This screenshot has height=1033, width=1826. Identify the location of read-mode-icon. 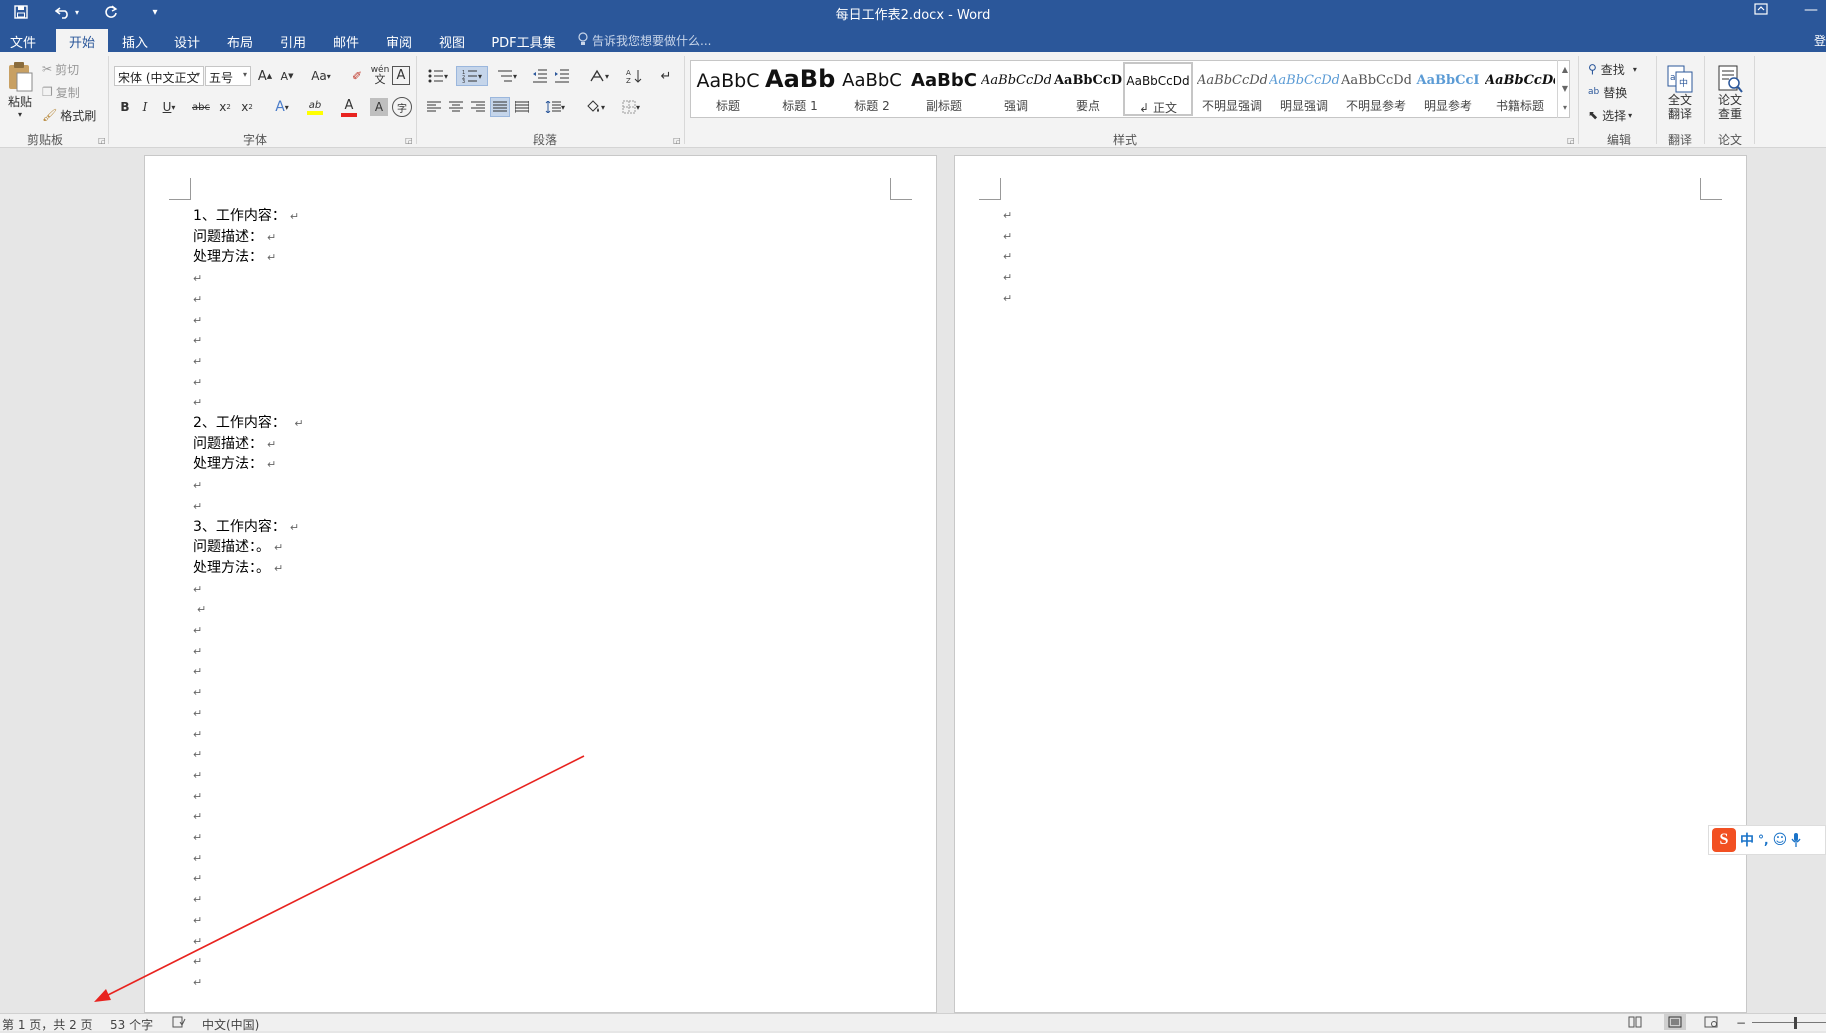
(1635, 1022).